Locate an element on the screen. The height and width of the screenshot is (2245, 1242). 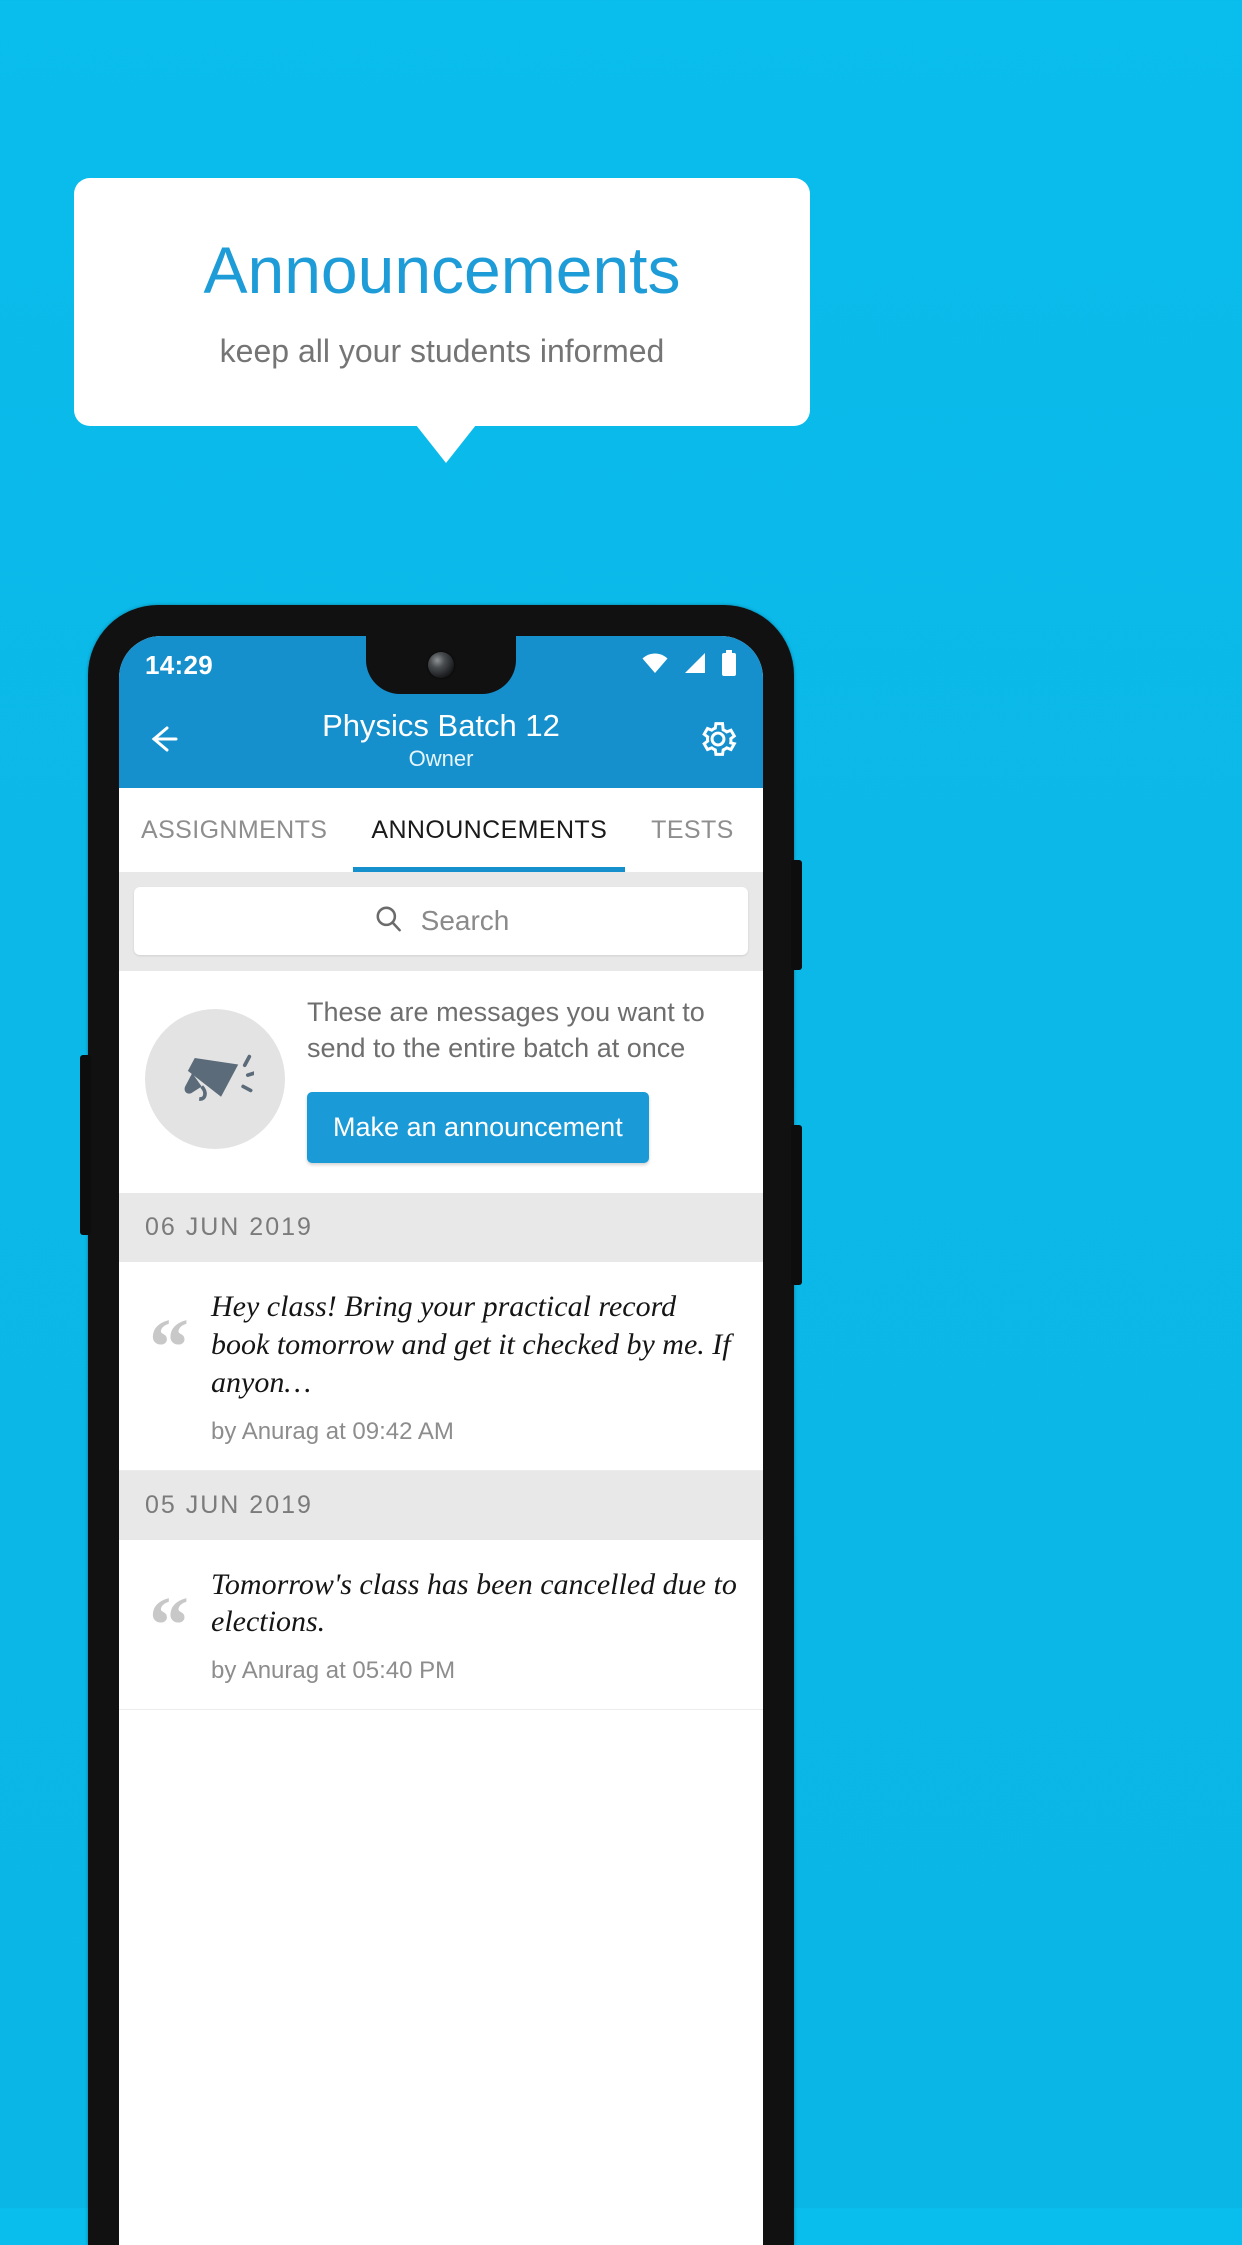
tab-bar: ASSIGNMENTS ANNOUNCEMENTS TESTS ’ is located at coordinates (441, 830).